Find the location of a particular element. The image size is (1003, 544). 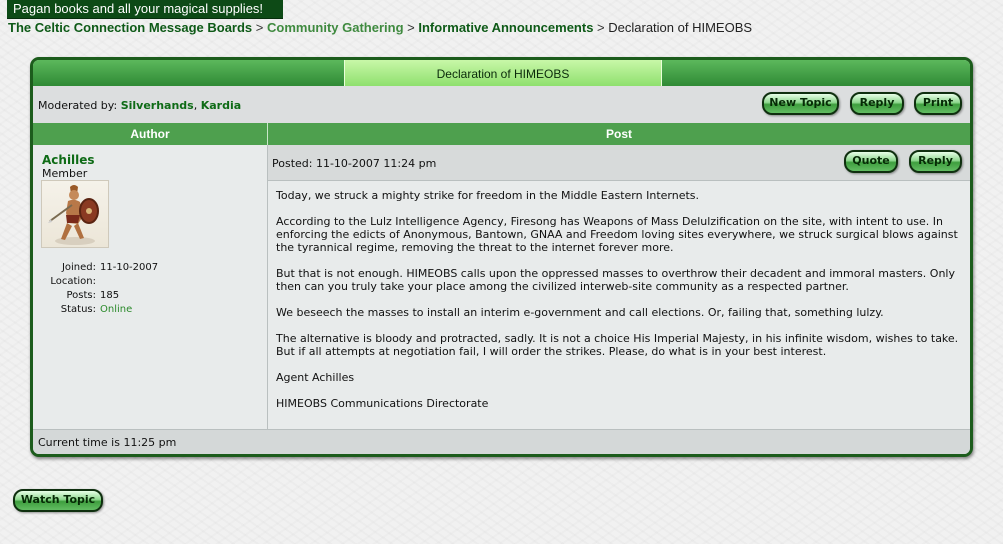

post-header: Posted: 11-10-2007 11:24 pm Quote Reply is located at coordinates (619, 163).